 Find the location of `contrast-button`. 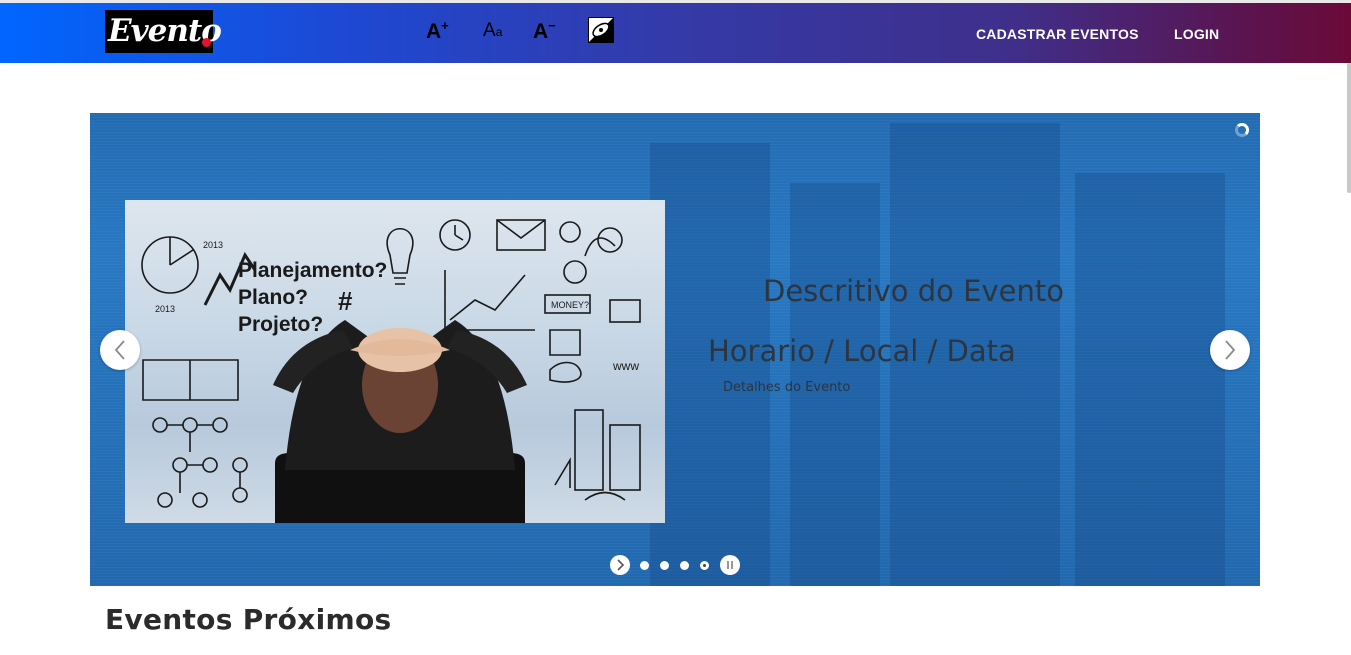

contrast-button is located at coordinates (601, 30).